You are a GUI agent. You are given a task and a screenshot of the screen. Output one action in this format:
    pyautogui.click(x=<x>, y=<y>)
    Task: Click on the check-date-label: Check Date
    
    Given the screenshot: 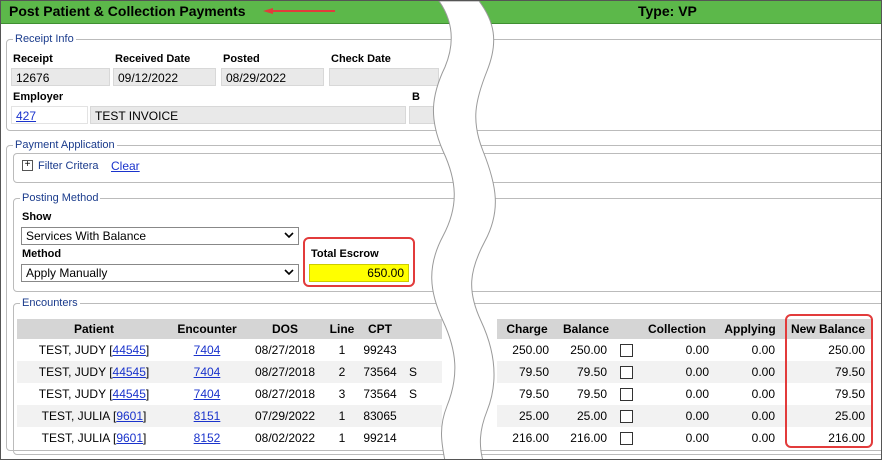 What is the action you would take?
    pyautogui.click(x=361, y=59)
    